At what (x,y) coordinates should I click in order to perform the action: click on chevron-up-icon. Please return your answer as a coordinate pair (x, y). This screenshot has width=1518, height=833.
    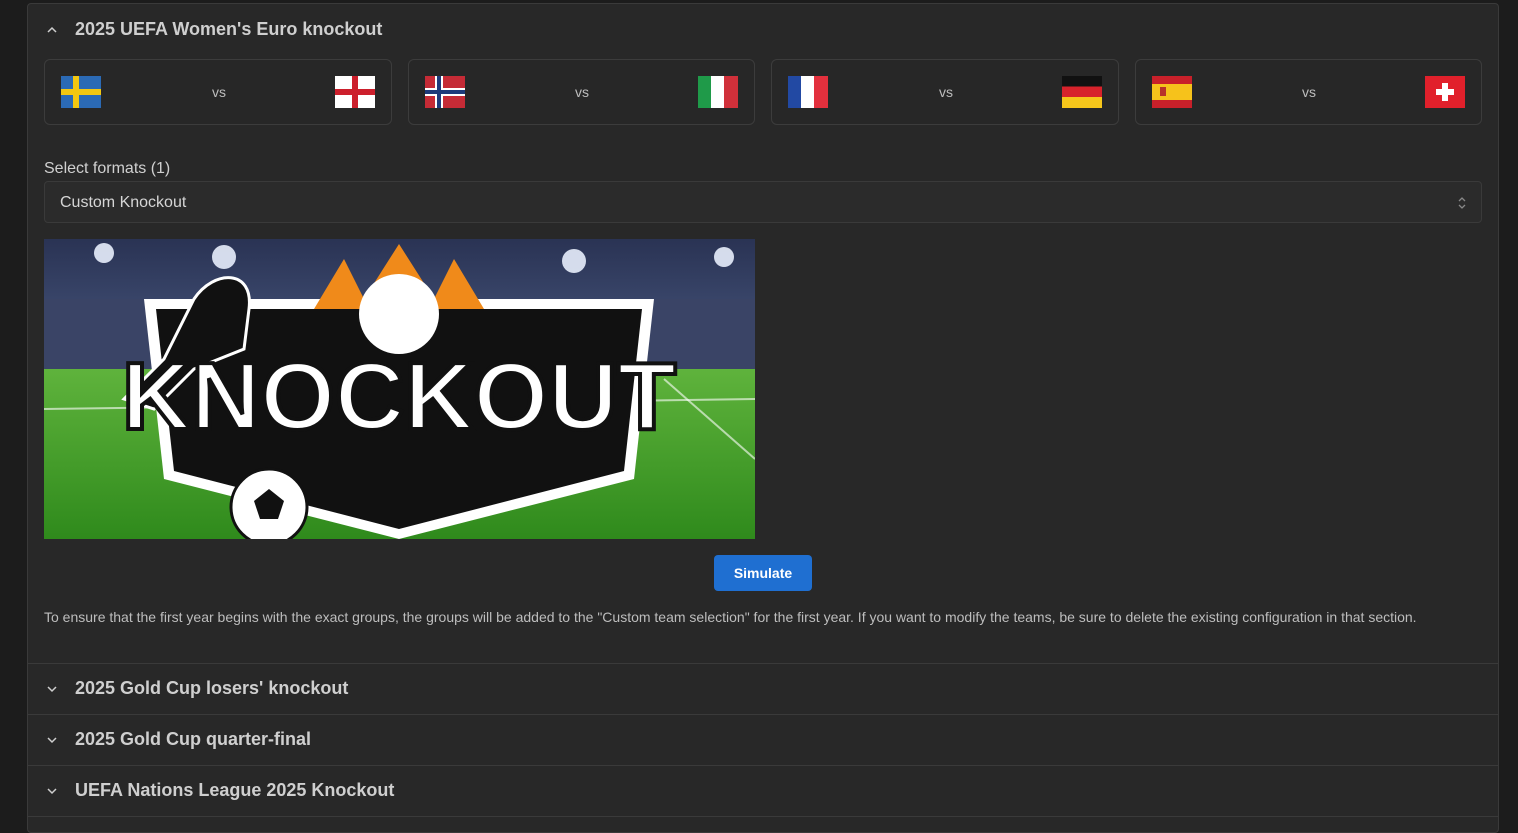
    Looking at the image, I should click on (52, 30).